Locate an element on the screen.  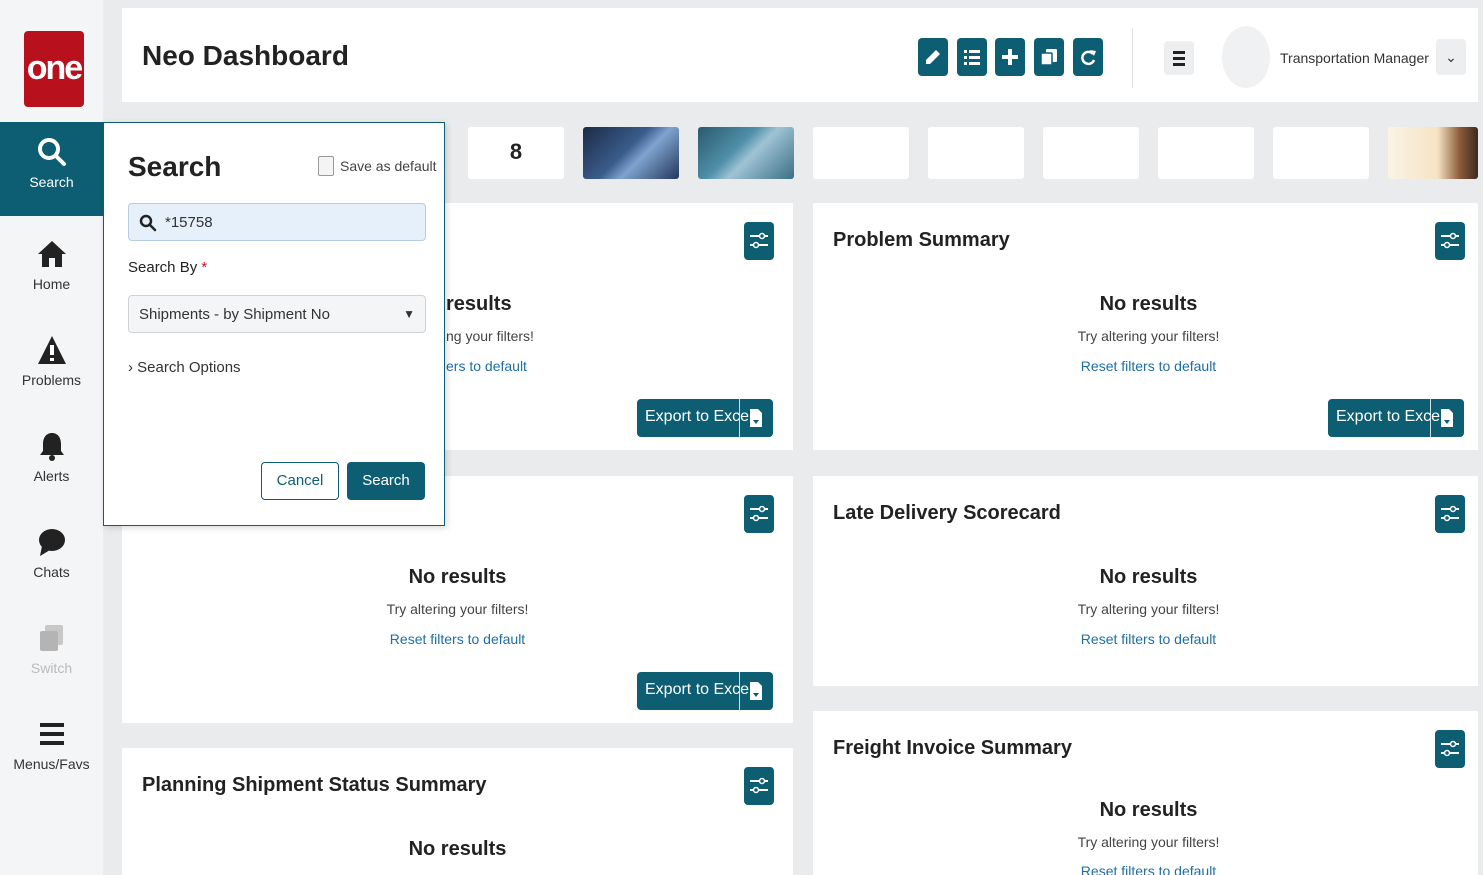
chat-icon is located at coordinates (51, 542).